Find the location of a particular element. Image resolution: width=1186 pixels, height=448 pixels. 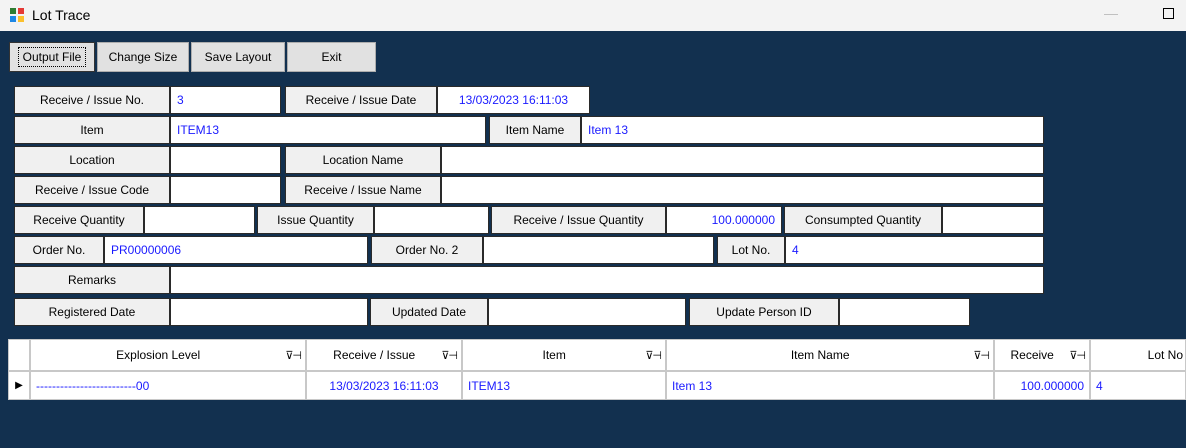

updated-date-label: Updated Date is located at coordinates (429, 312).